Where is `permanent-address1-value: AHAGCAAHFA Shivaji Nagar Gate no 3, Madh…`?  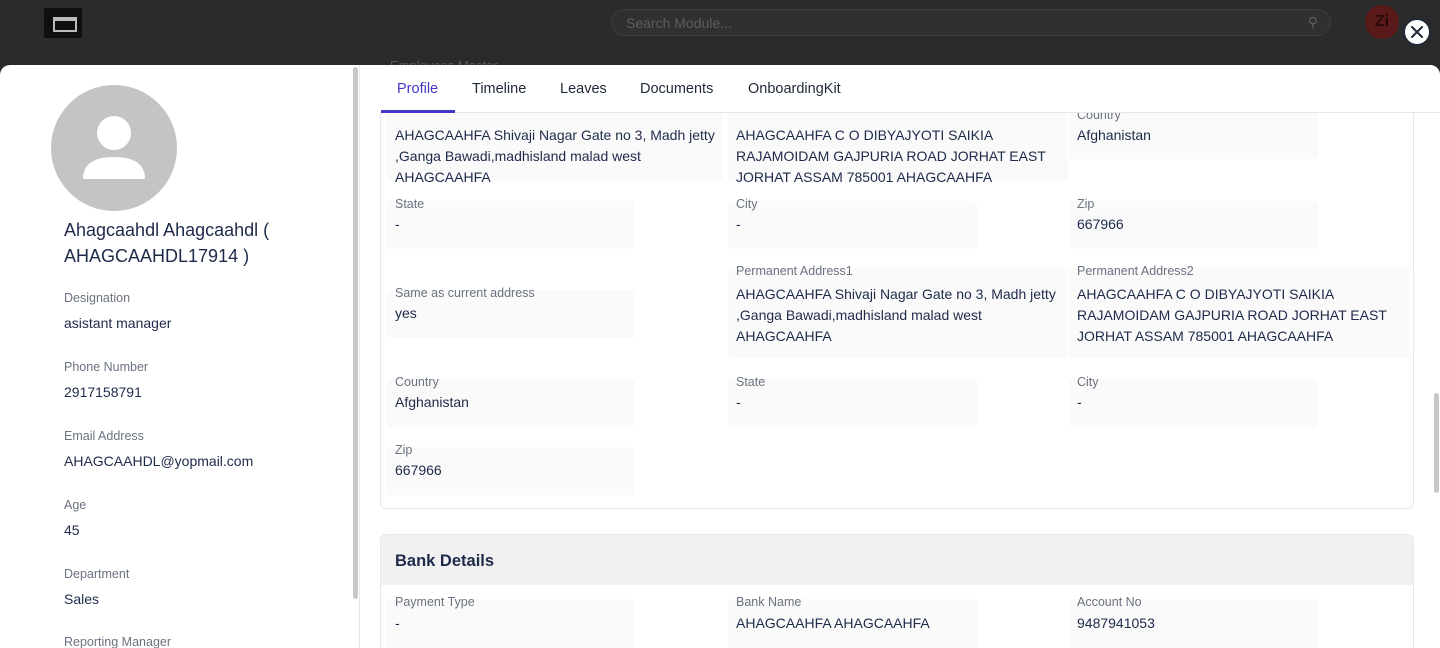
permanent-address1-value: AHAGCAAHFA Shivaji Nagar Gate no 3, Madh… is located at coordinates (896, 315).